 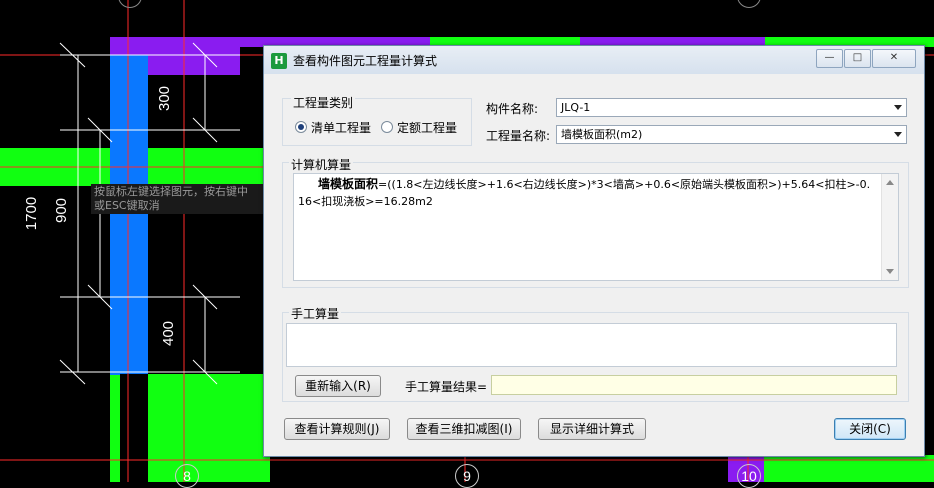 What do you see at coordinates (890, 271) in the screenshot?
I see `scroll-down-icon` at bounding box center [890, 271].